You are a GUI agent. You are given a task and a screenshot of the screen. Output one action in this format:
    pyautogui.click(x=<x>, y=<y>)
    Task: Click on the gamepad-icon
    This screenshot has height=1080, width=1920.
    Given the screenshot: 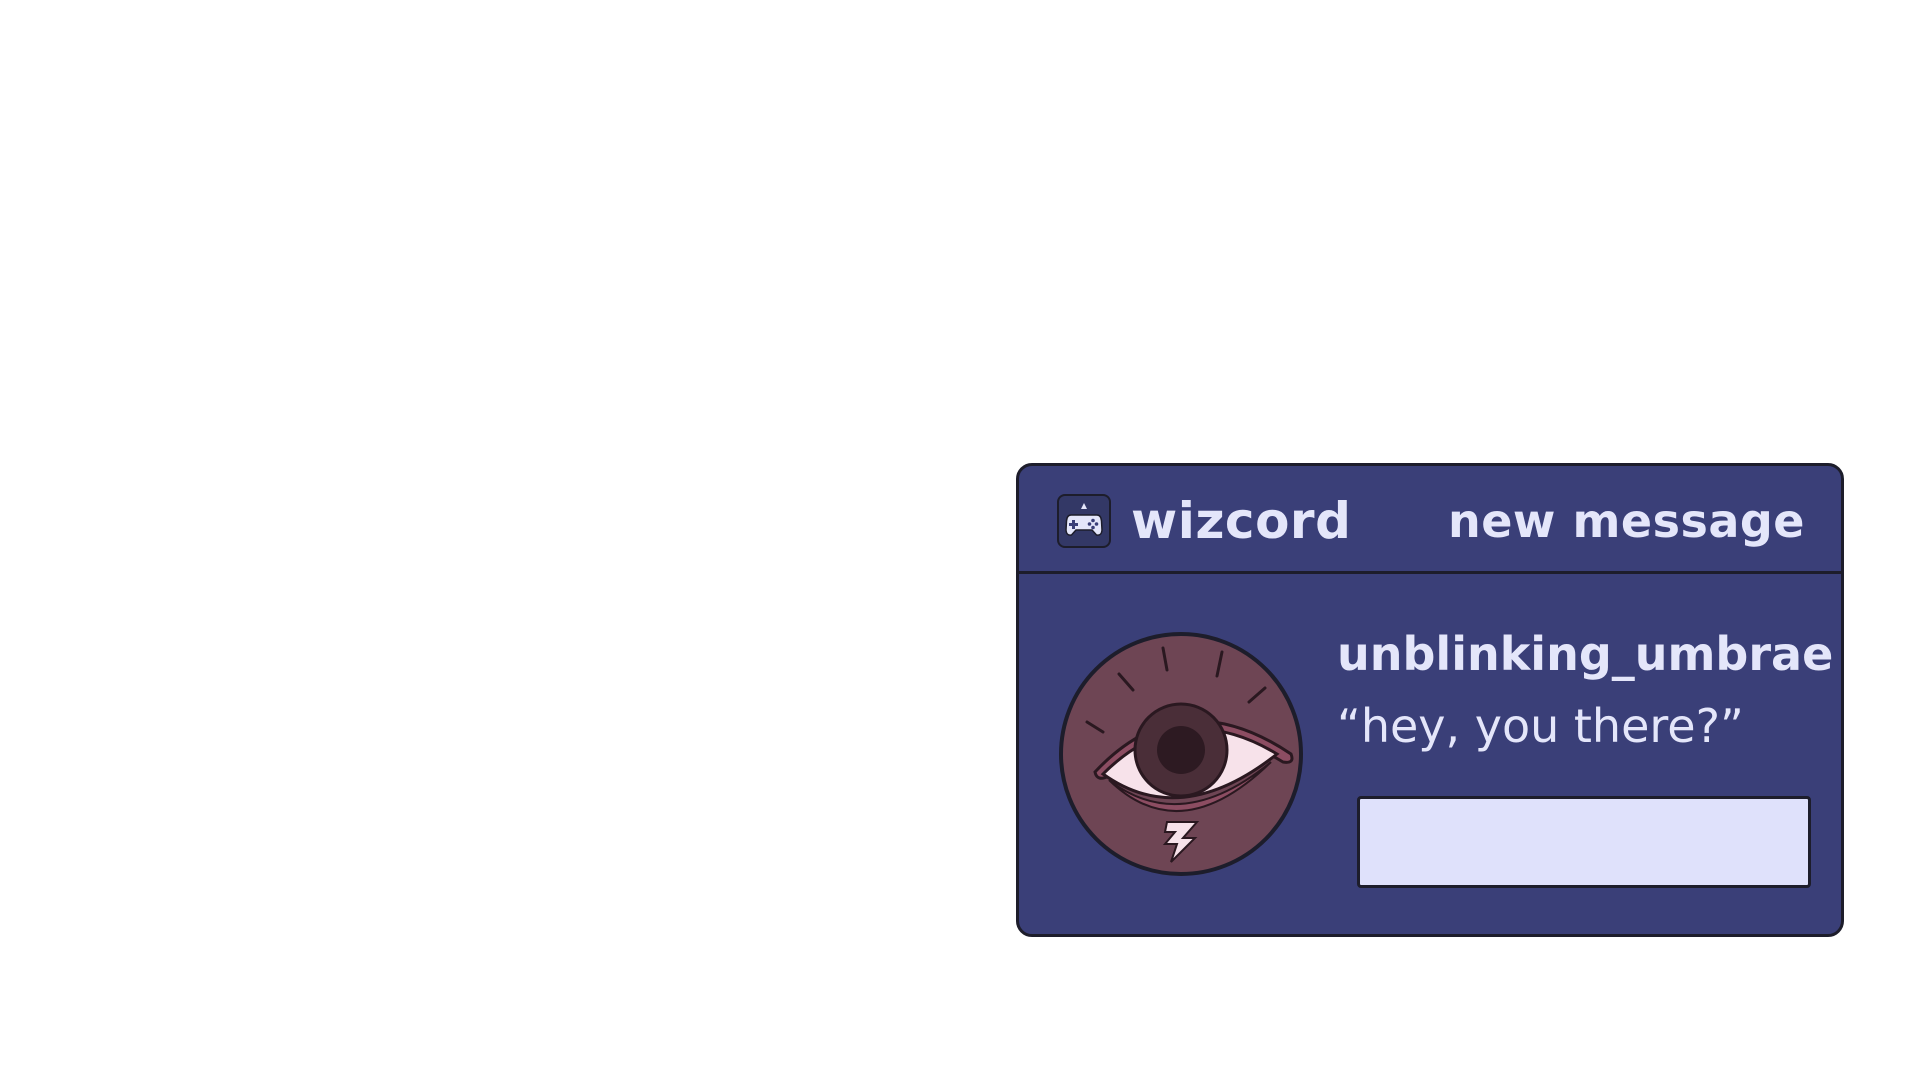 What is the action you would take?
    pyautogui.click(x=1084, y=521)
    